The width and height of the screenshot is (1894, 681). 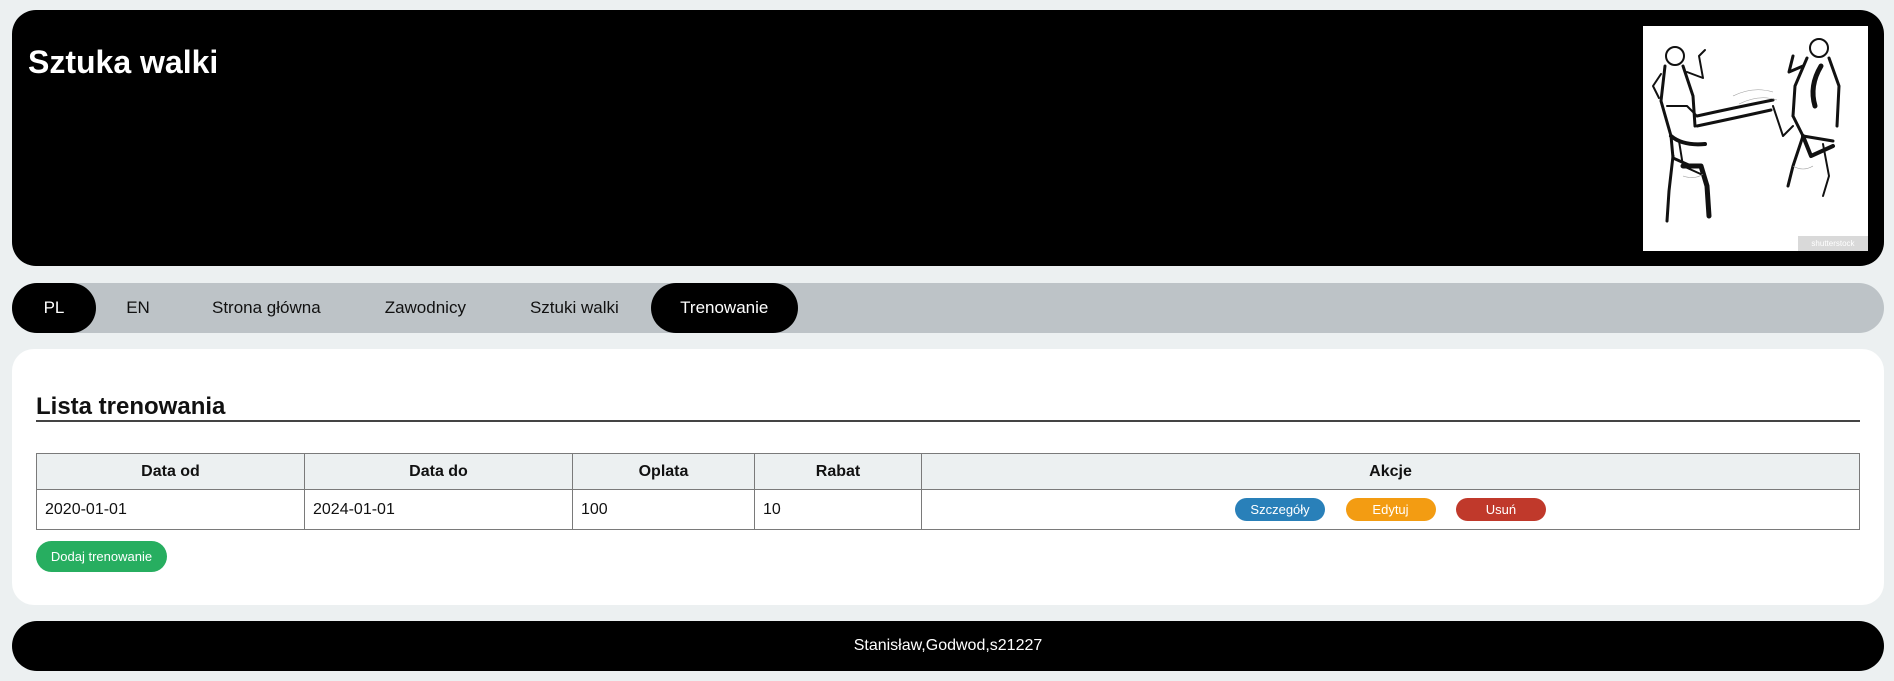 I want to click on table-header-row: Data od Data do Oplata Rabat Akcje, so click(x=948, y=471).